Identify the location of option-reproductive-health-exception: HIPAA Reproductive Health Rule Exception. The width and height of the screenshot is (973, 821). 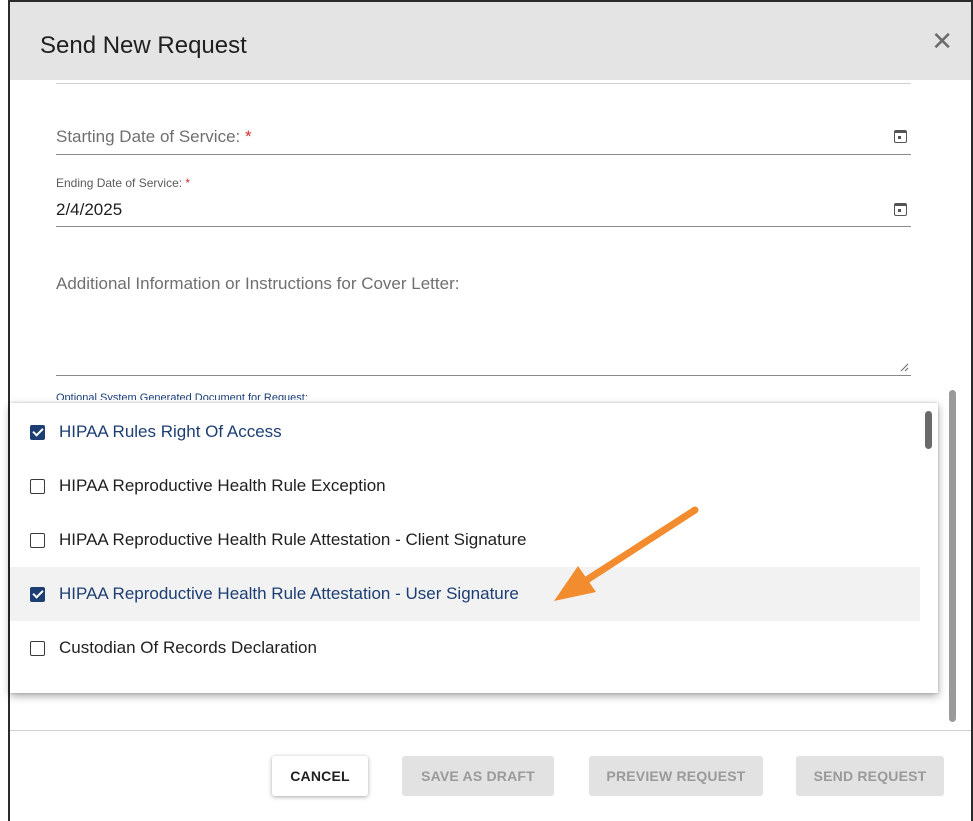
(465, 486).